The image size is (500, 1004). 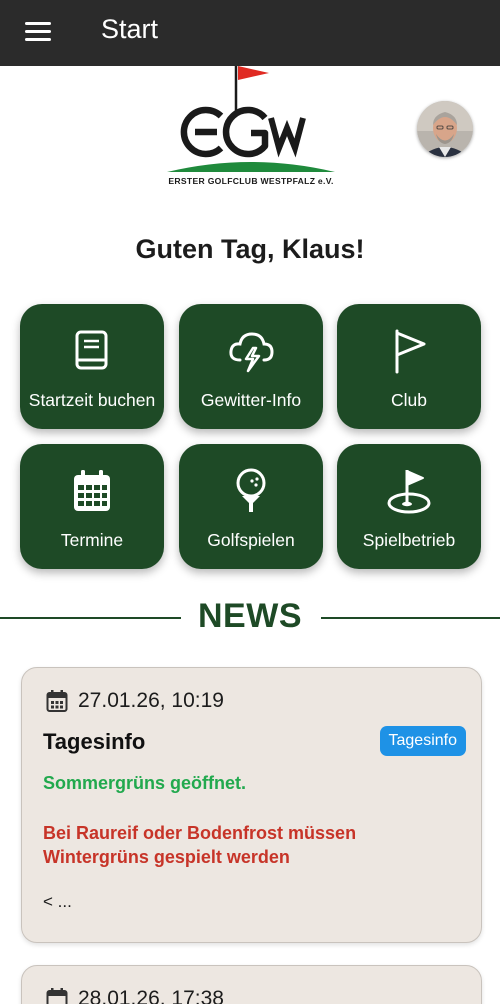 What do you see at coordinates (410, 351) in the screenshot?
I see `flag-icon` at bounding box center [410, 351].